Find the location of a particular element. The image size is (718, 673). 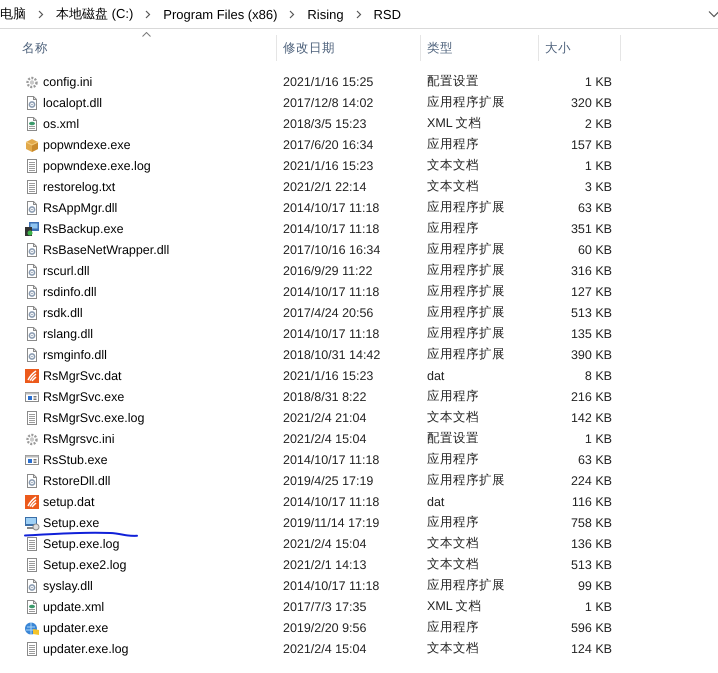

file-name: Setup.exe.log is located at coordinates (81, 543).